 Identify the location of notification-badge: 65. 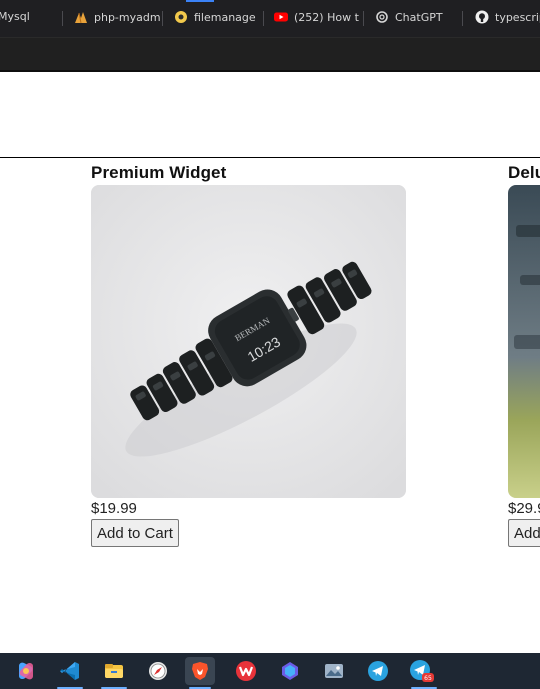
(428, 678).